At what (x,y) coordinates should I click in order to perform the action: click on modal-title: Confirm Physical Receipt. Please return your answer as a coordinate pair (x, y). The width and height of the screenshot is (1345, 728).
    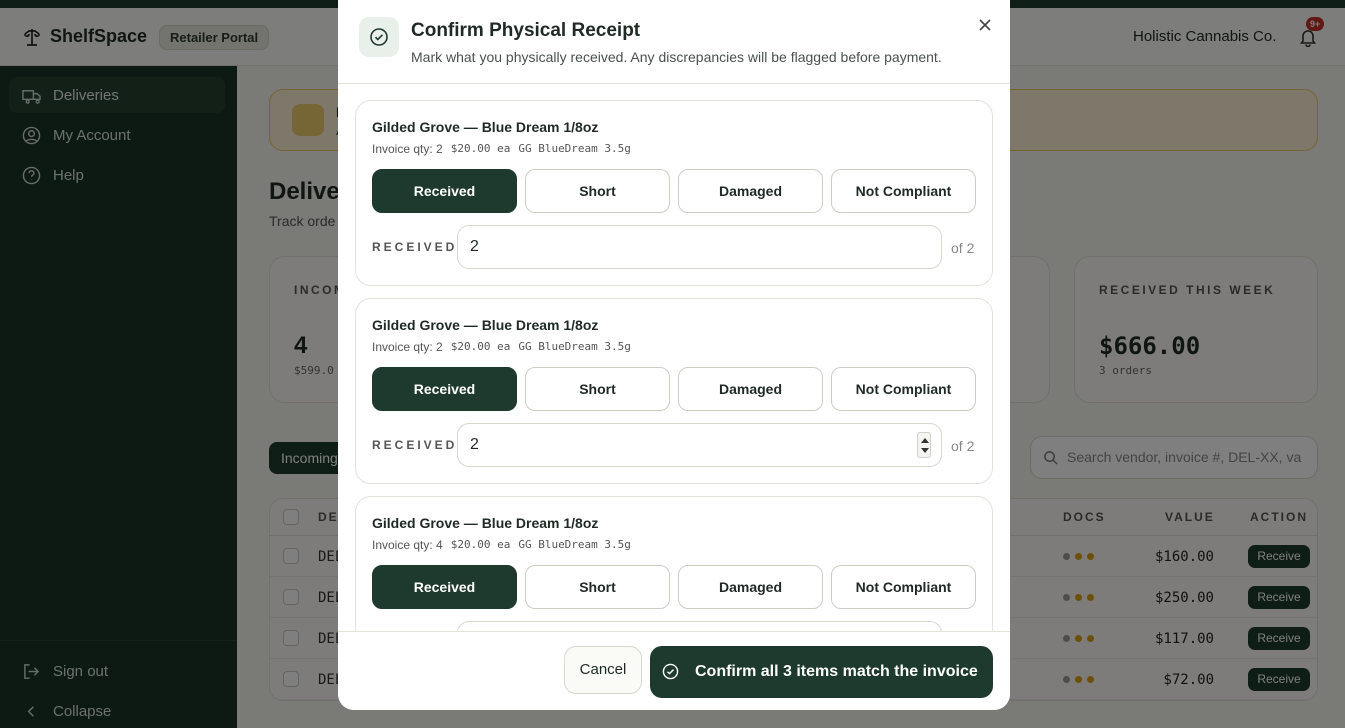
    Looking at the image, I should click on (526, 30).